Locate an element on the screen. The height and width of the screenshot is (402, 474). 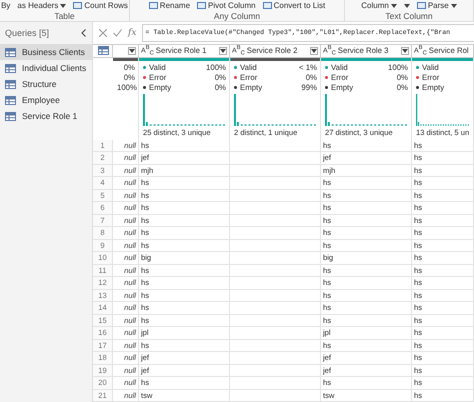
check-icon is located at coordinates (117, 32).